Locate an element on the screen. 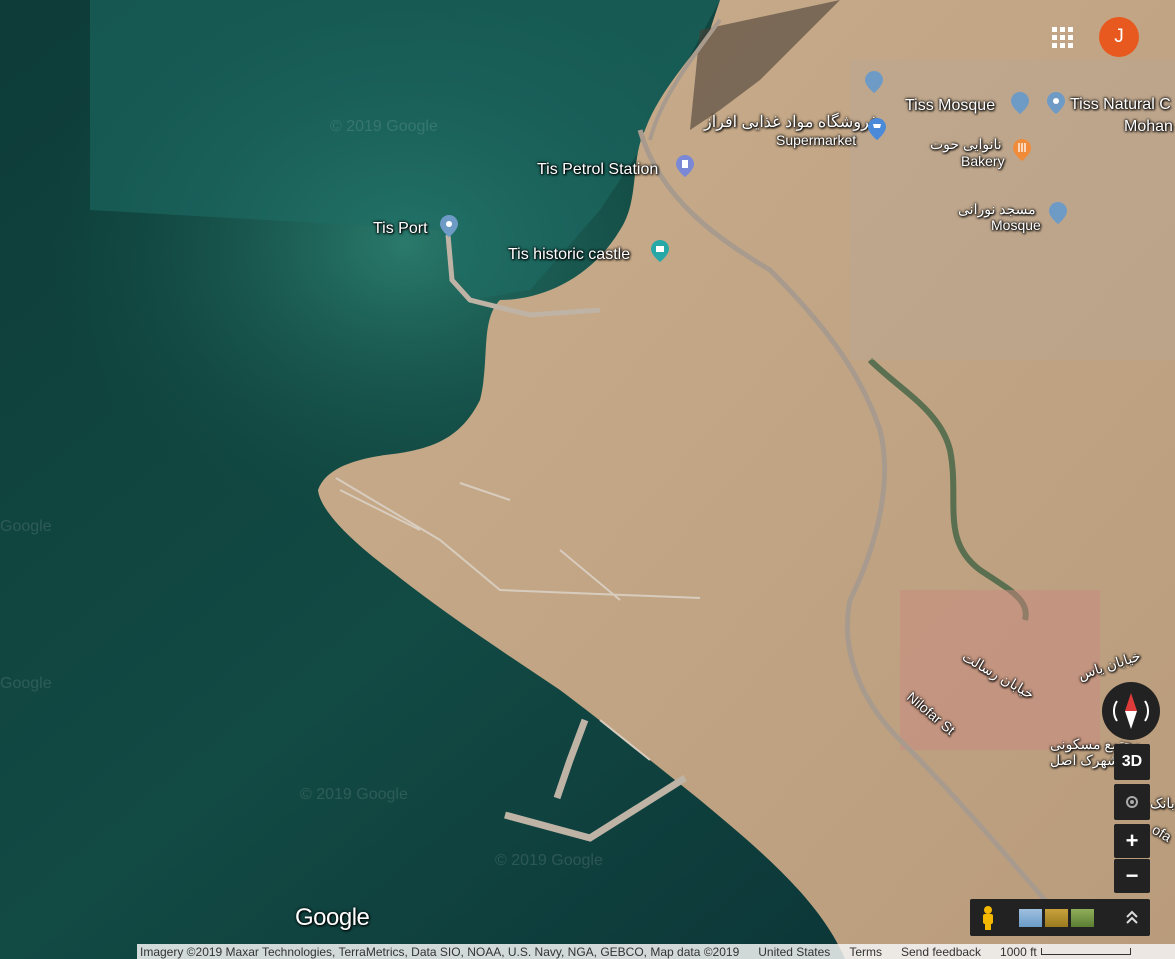 The image size is (1175, 959). zoom-in-button: + is located at coordinates (1132, 841).